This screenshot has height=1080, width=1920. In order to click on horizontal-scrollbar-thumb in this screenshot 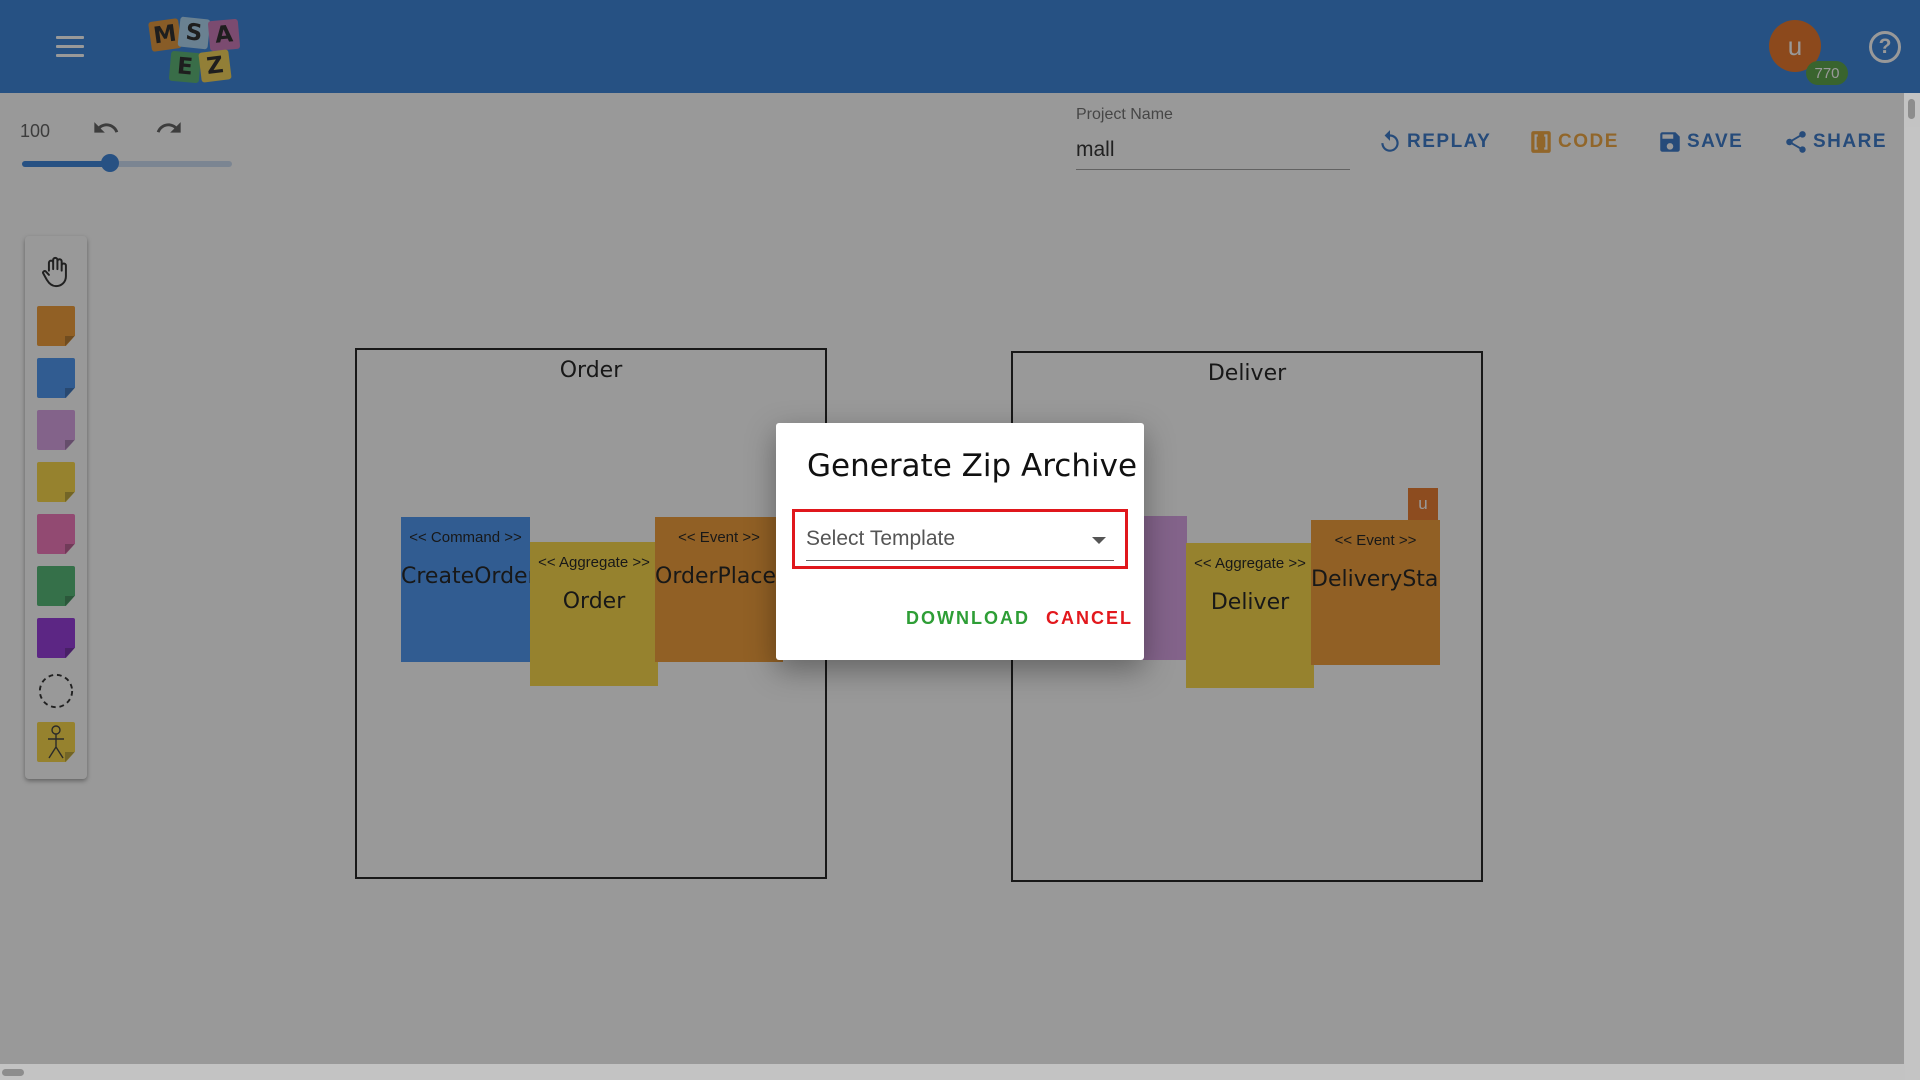, I will do `click(13, 1072)`.